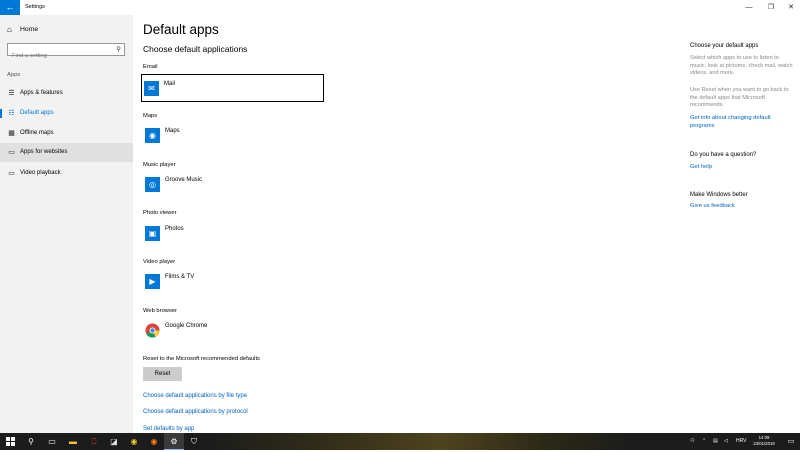 The image size is (800, 452). Describe the element at coordinates (11, 152) in the screenshot. I see `web-icon: ▭` at that location.